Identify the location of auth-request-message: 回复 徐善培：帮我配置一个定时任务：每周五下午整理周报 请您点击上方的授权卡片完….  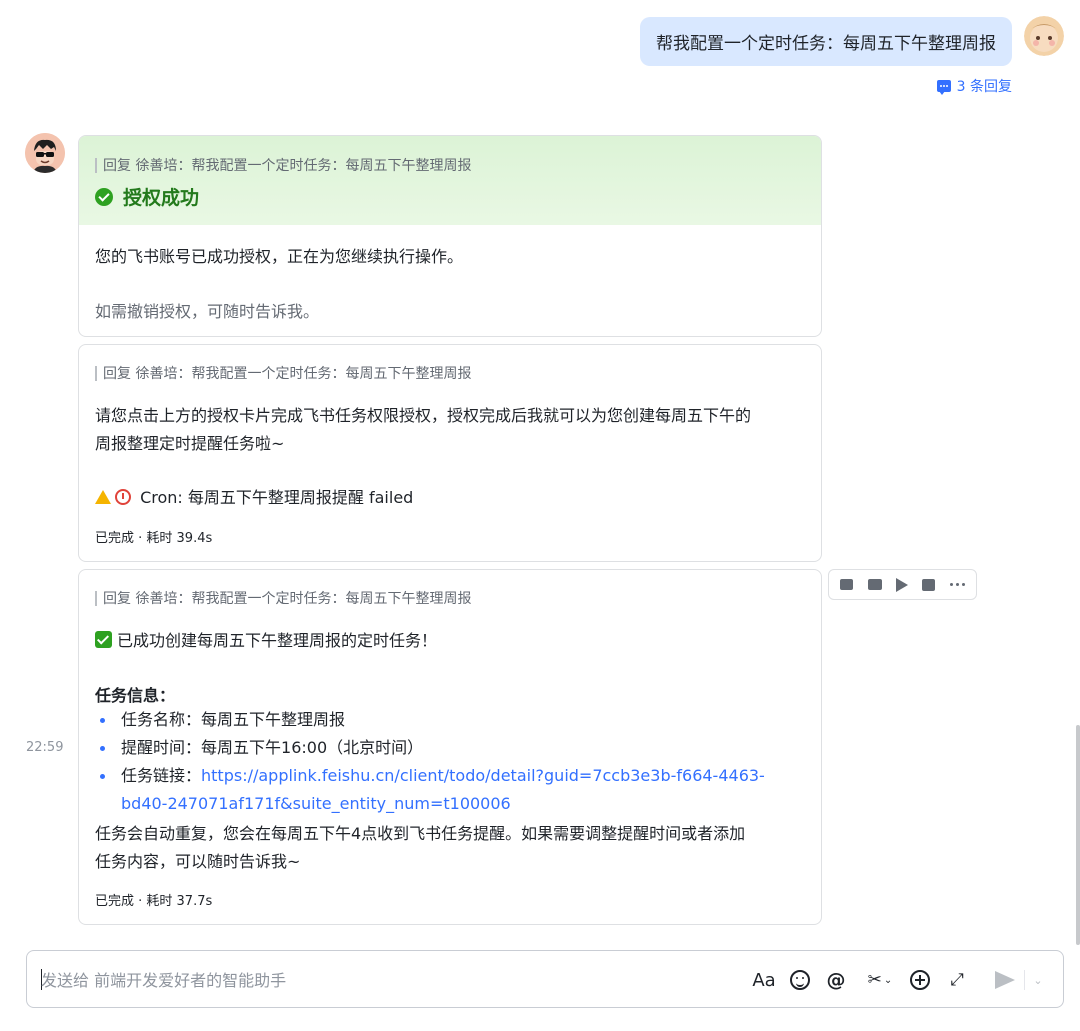
(450, 453).